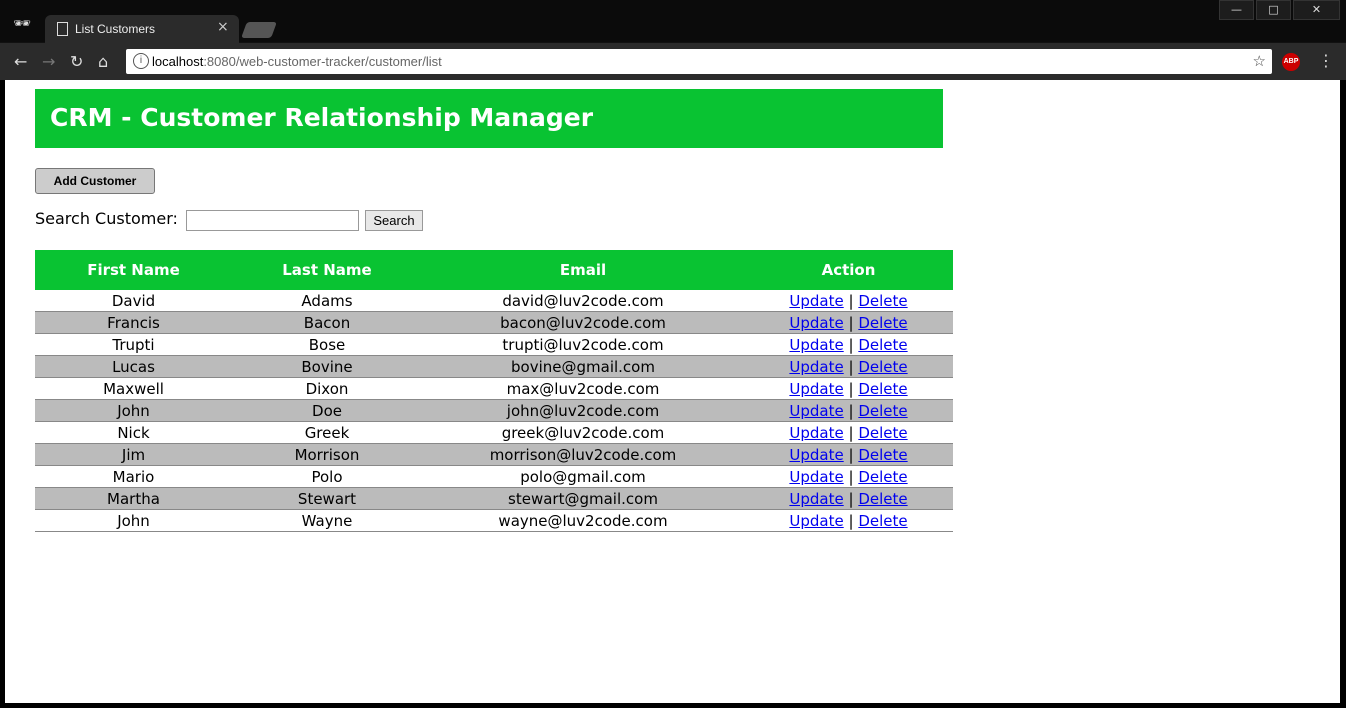  What do you see at coordinates (327, 344) in the screenshot?
I see `cell-last-name: Bose` at bounding box center [327, 344].